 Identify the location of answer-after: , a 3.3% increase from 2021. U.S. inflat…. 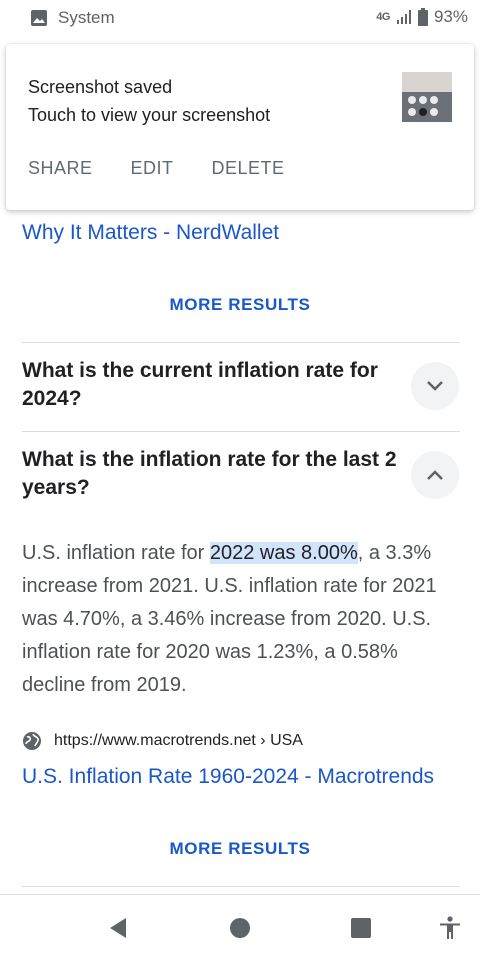
(229, 619).